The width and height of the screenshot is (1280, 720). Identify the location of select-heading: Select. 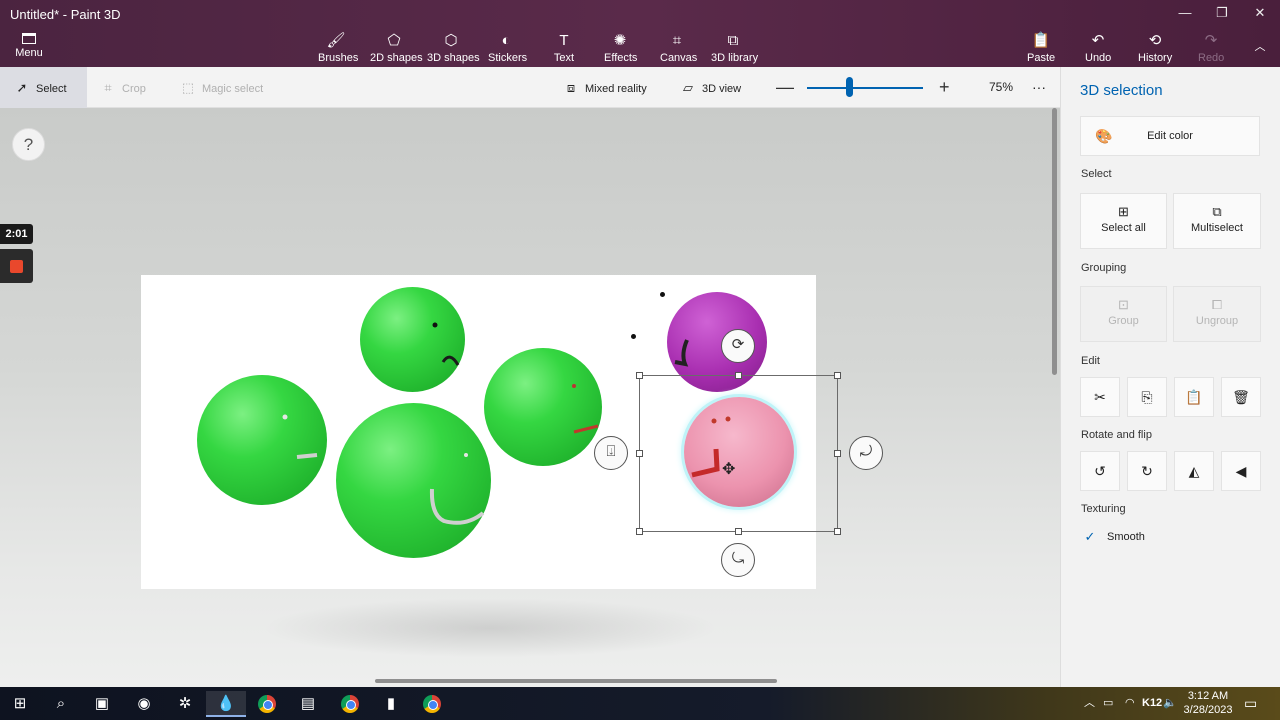
(1096, 174).